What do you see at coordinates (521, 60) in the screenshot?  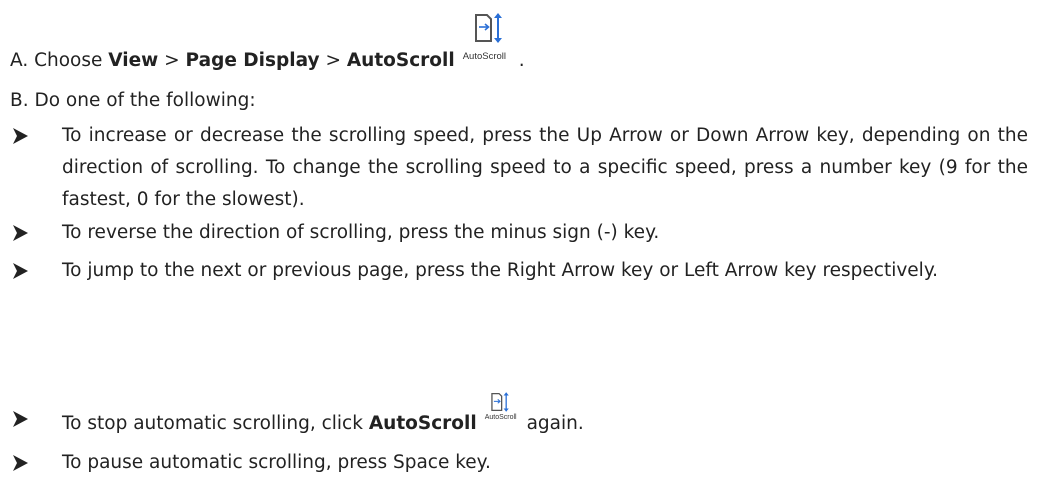 I see `step-a-end: .` at bounding box center [521, 60].